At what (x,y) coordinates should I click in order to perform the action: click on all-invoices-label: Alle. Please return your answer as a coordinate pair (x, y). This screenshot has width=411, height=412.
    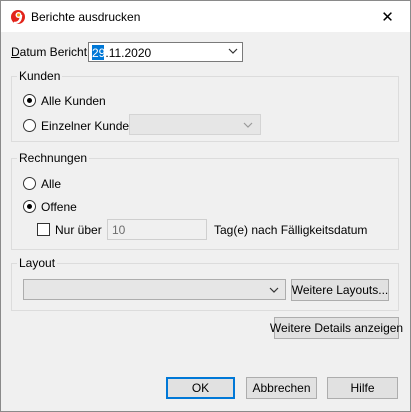
    Looking at the image, I should click on (51, 184).